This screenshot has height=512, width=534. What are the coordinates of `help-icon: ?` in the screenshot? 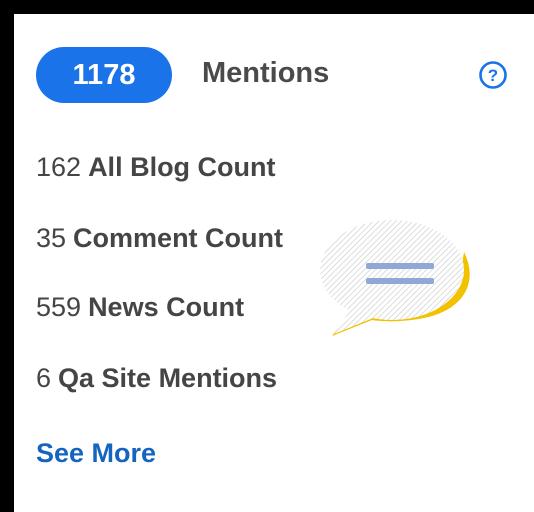 It's located at (493, 75).